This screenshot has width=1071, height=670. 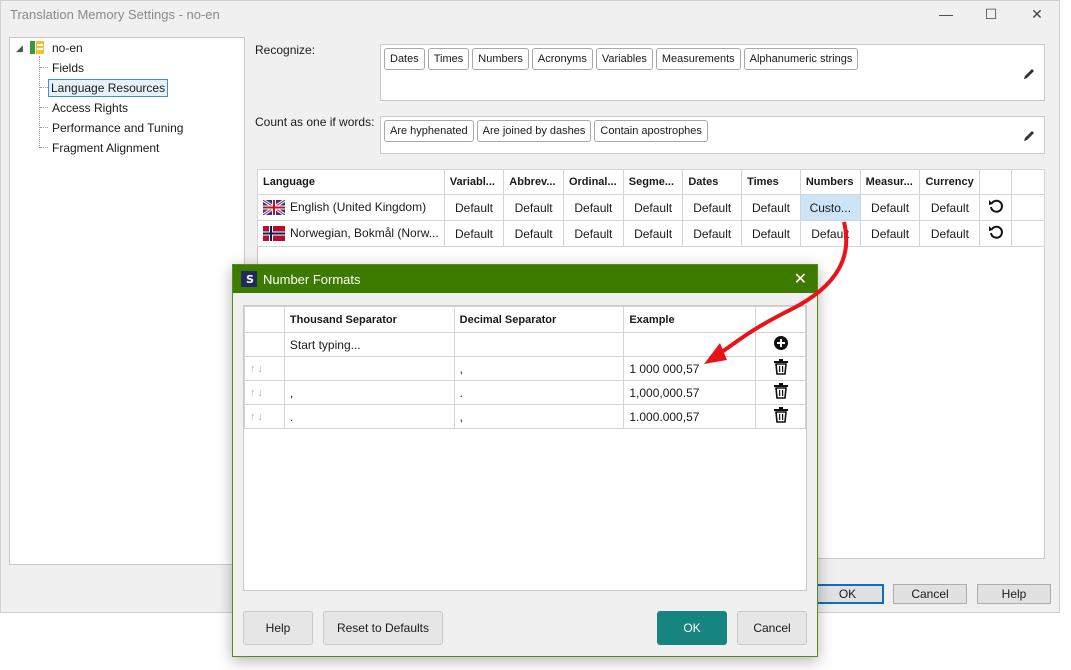 I want to click on annotation-arrow, so click(x=776, y=292).